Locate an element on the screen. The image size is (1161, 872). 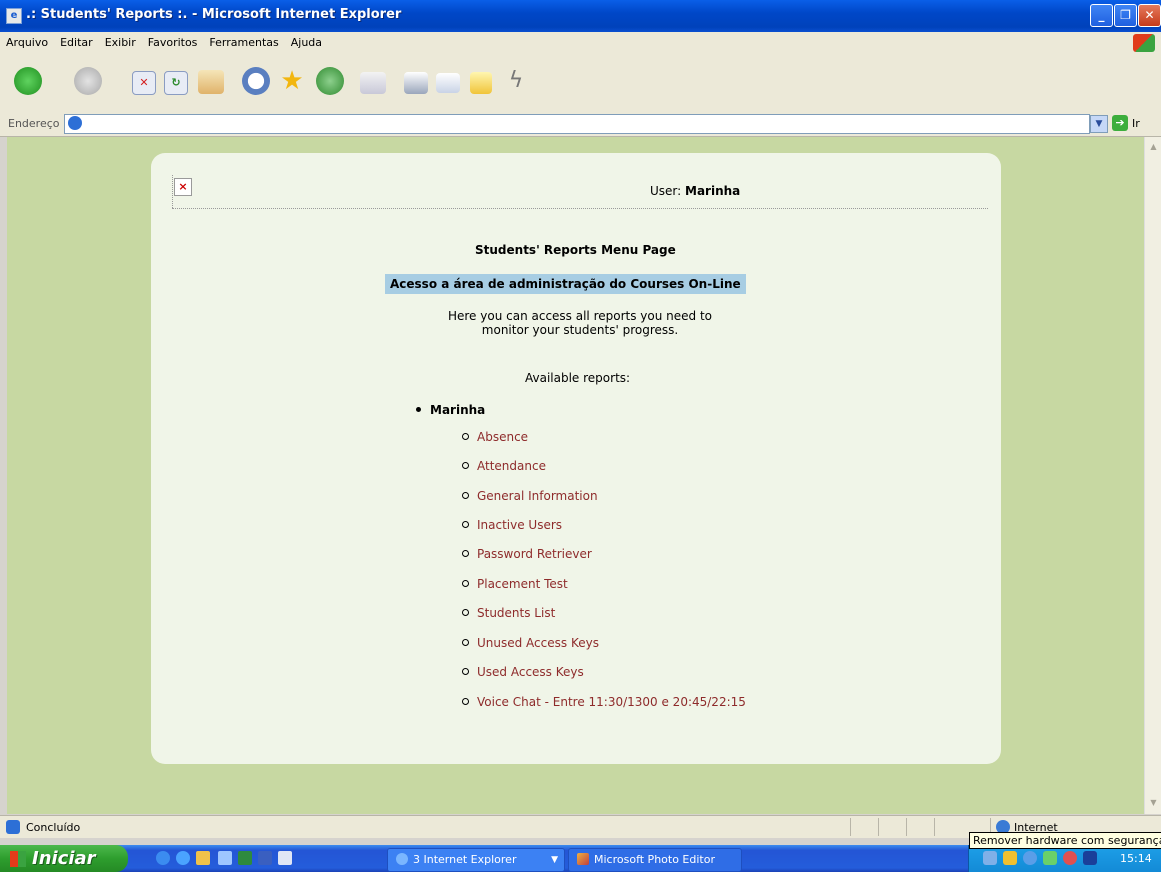
task-label: 3 Internet Explorer is located at coordinates (465, 859).